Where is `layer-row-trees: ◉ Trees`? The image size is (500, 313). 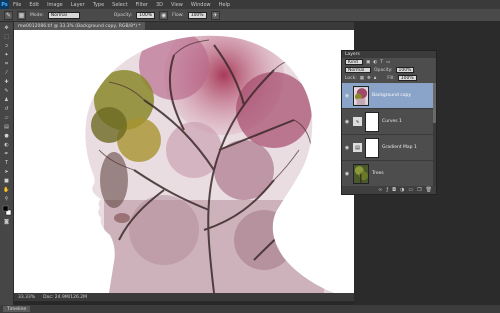
layer-row-trees: ◉ Trees is located at coordinates (389, 174).